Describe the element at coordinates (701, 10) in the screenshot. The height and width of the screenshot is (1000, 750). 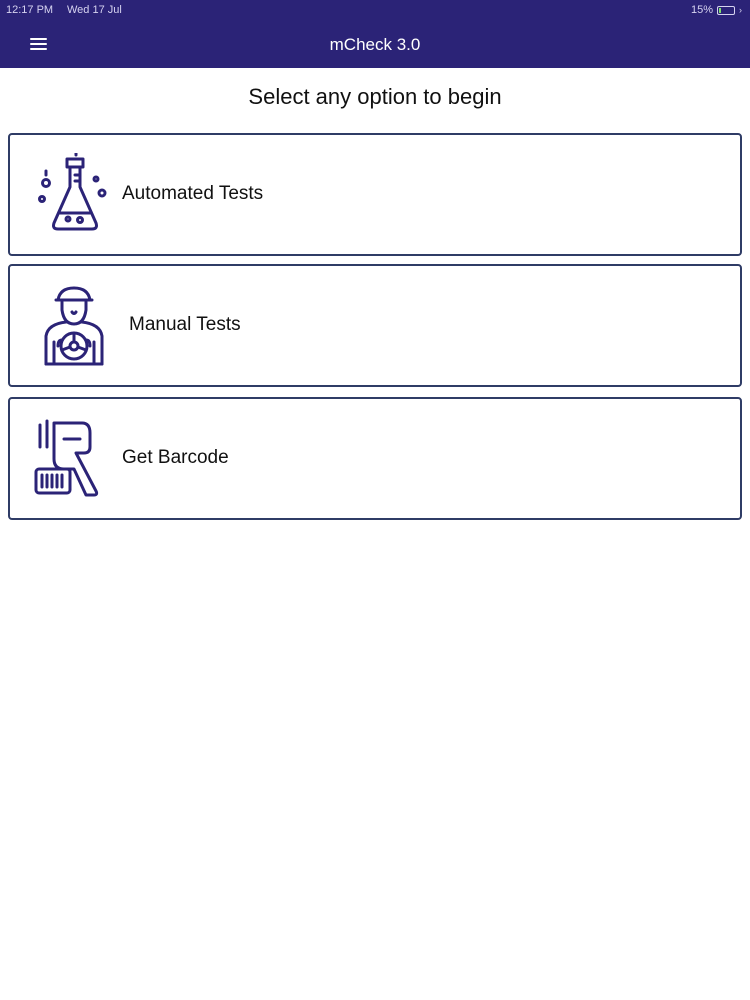
I see `battery-percent: 15%` at that location.